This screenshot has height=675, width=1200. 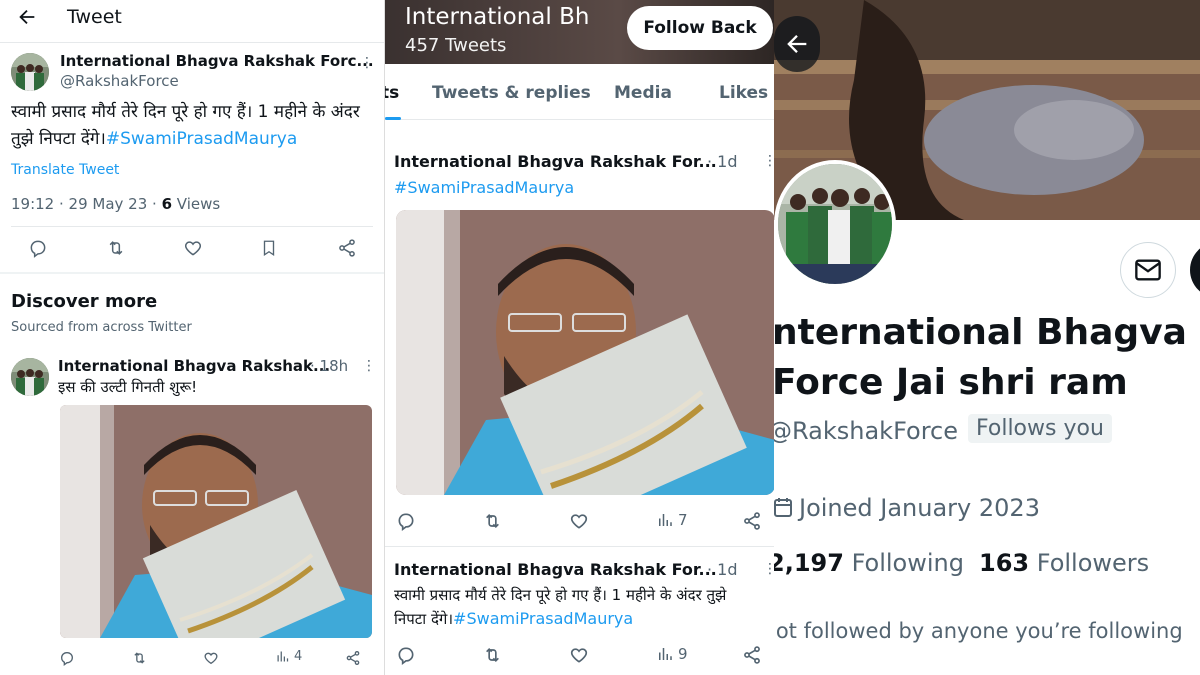 What do you see at coordinates (643, 93) in the screenshot?
I see `tab-media: Media` at bounding box center [643, 93].